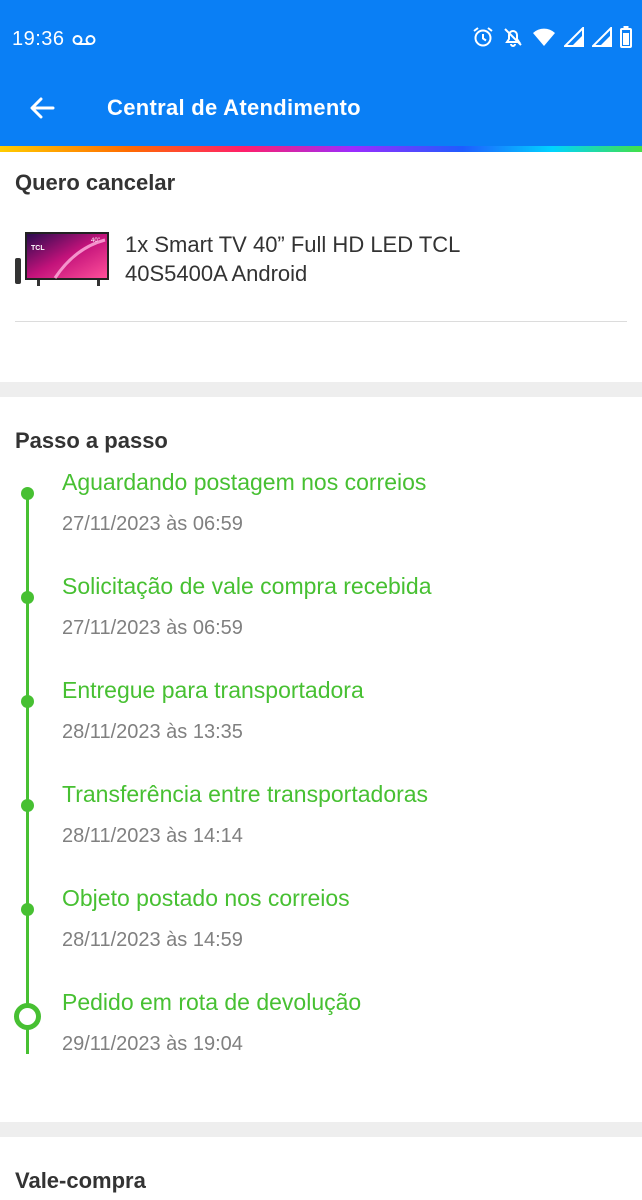 The width and height of the screenshot is (642, 1200). Describe the element at coordinates (321, 73) in the screenshot. I see `app-bar: 19:36 Central de Atendimento` at that location.